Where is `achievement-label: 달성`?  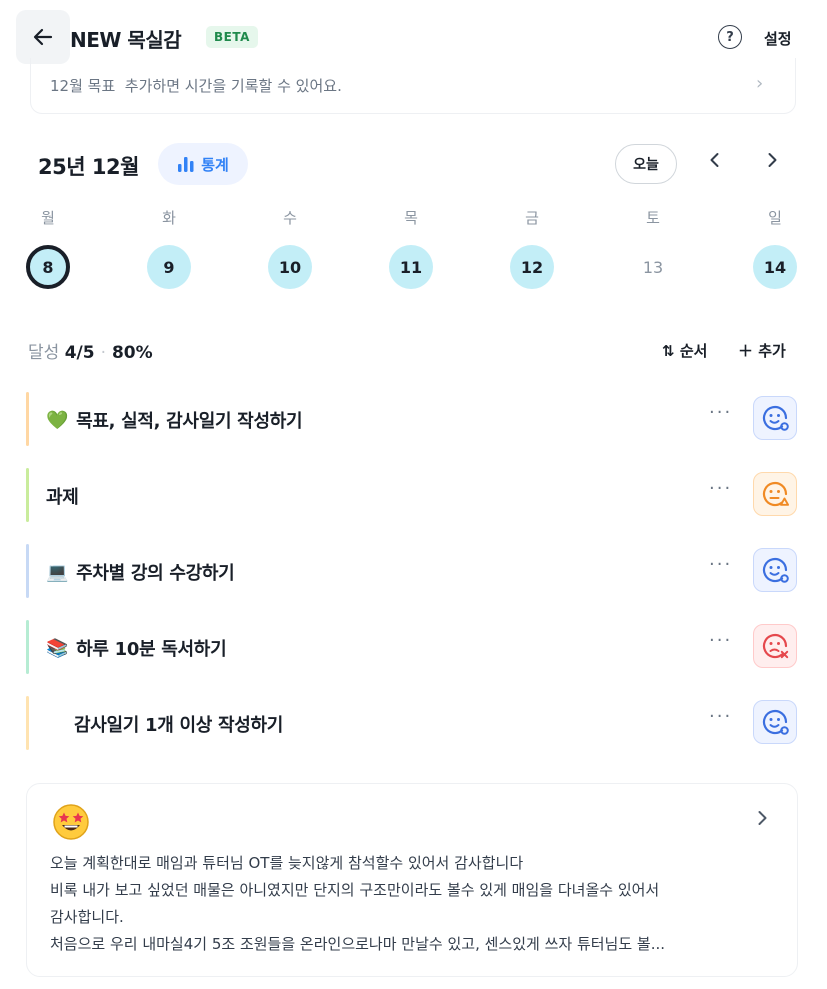 achievement-label: 달성 is located at coordinates (44, 353).